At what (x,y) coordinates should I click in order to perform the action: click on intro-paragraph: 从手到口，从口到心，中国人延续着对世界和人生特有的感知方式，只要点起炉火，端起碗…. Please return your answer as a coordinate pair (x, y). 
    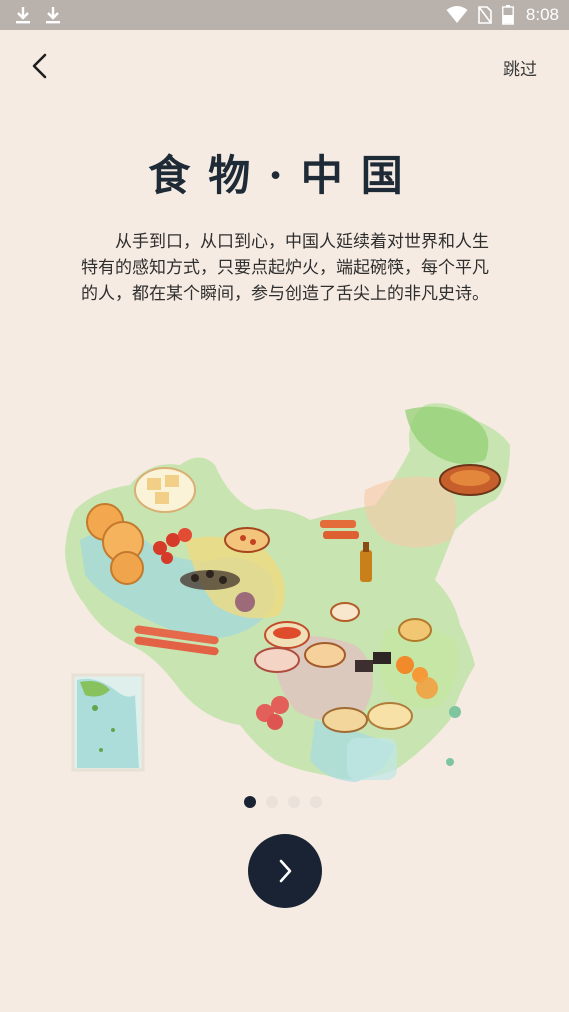
    Looking at the image, I should click on (285, 268).